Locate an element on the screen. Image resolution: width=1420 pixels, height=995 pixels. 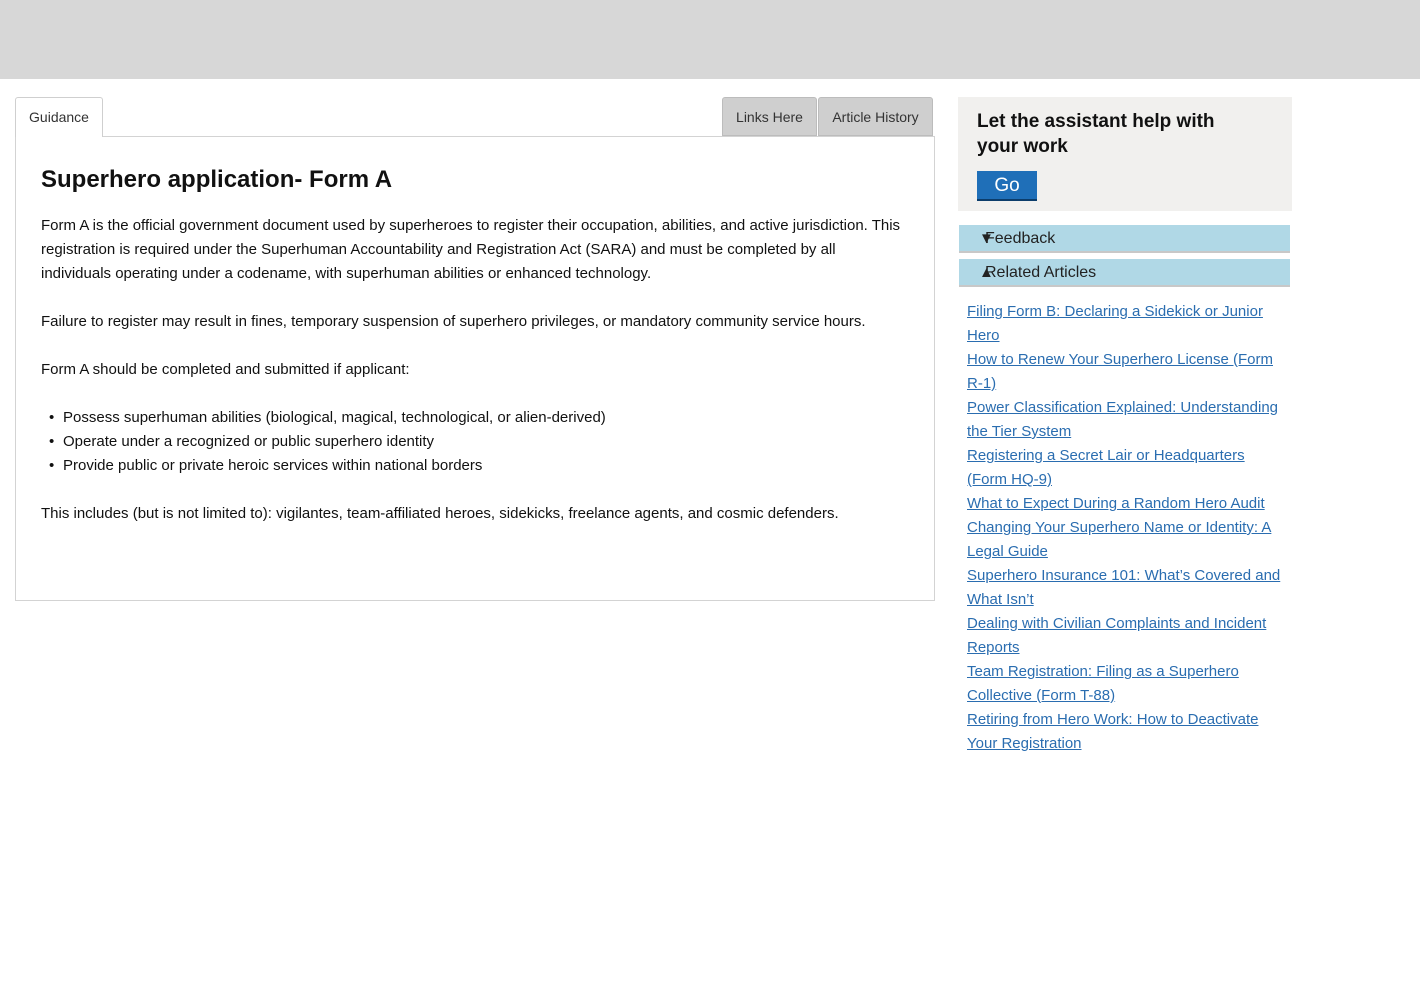
tab-guidance: Guidance is located at coordinates (59, 117).